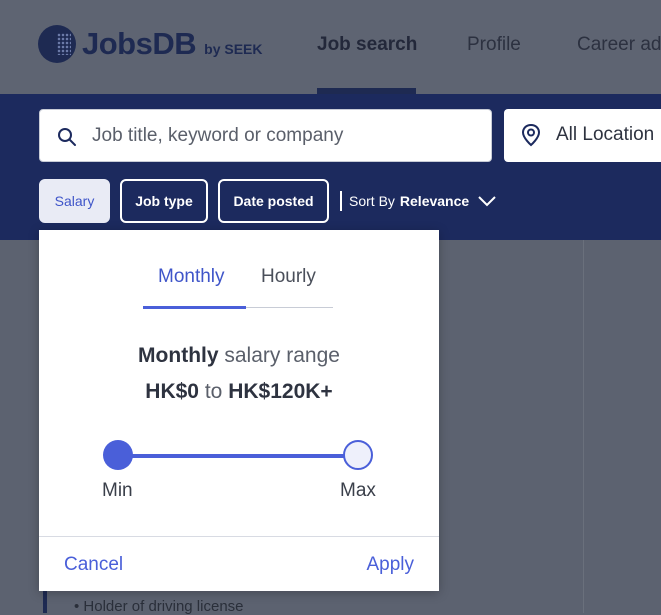  What do you see at coordinates (172, 391) in the screenshot?
I see `min-salary-value: HK$0` at bounding box center [172, 391].